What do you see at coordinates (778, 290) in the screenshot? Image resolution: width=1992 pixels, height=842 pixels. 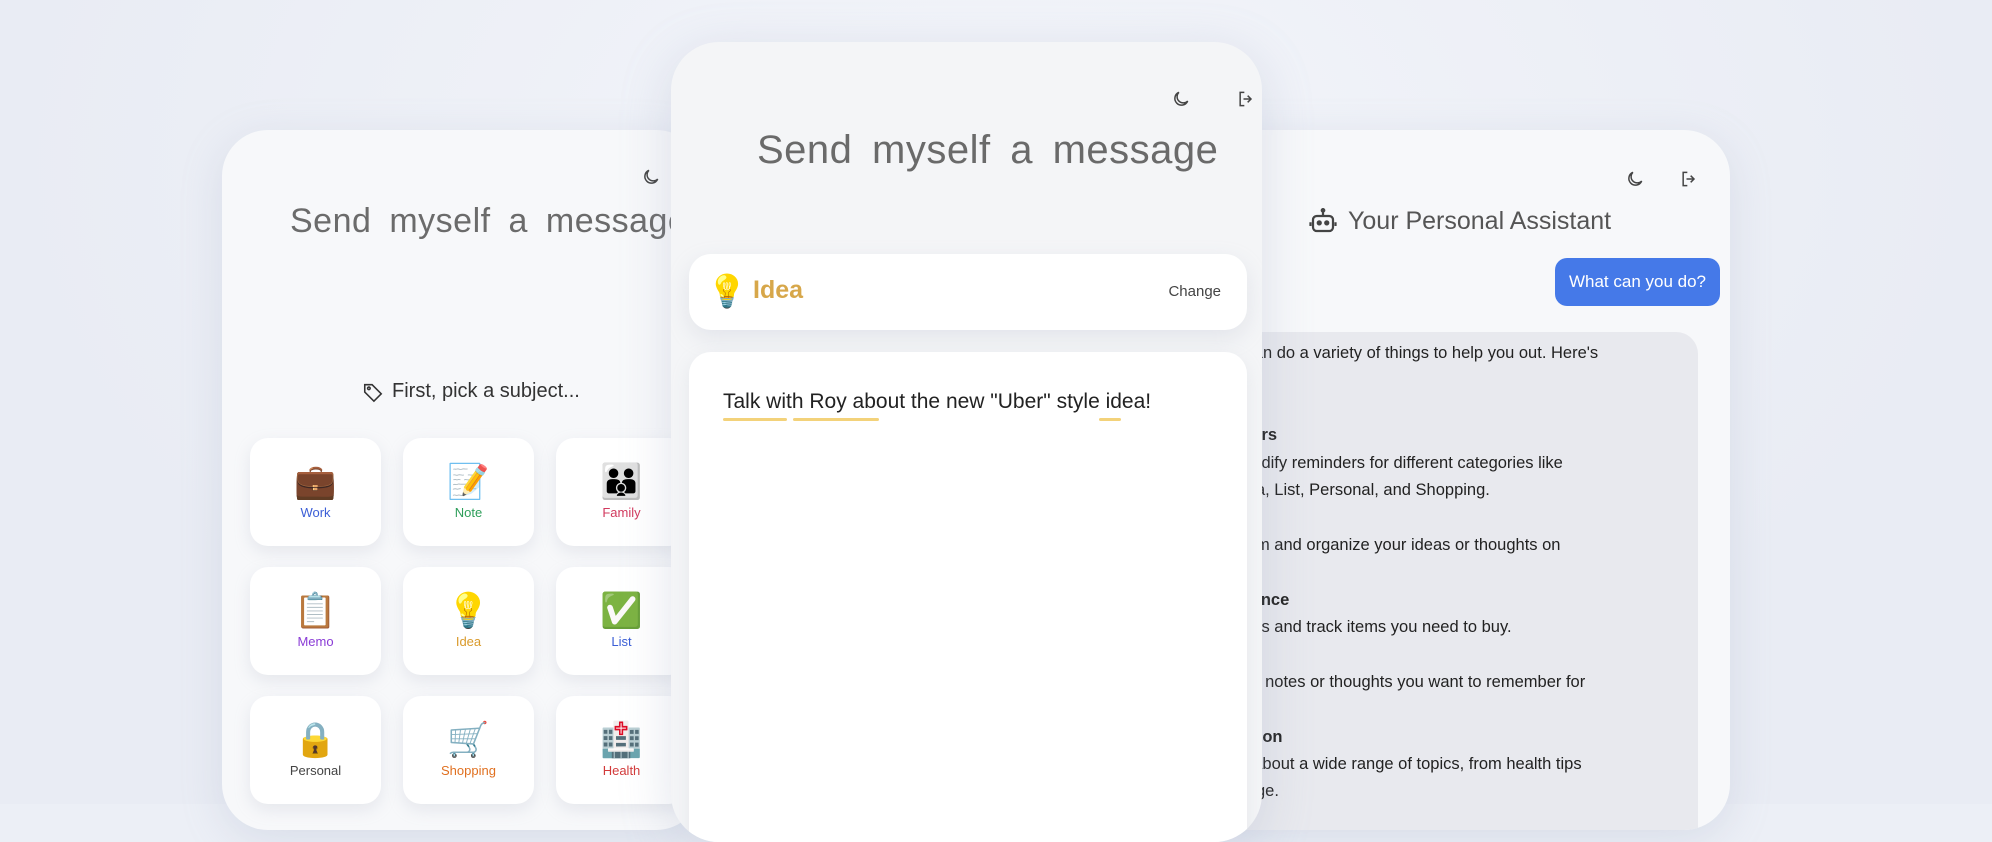 I see `selected-subject-name: Idea` at bounding box center [778, 290].